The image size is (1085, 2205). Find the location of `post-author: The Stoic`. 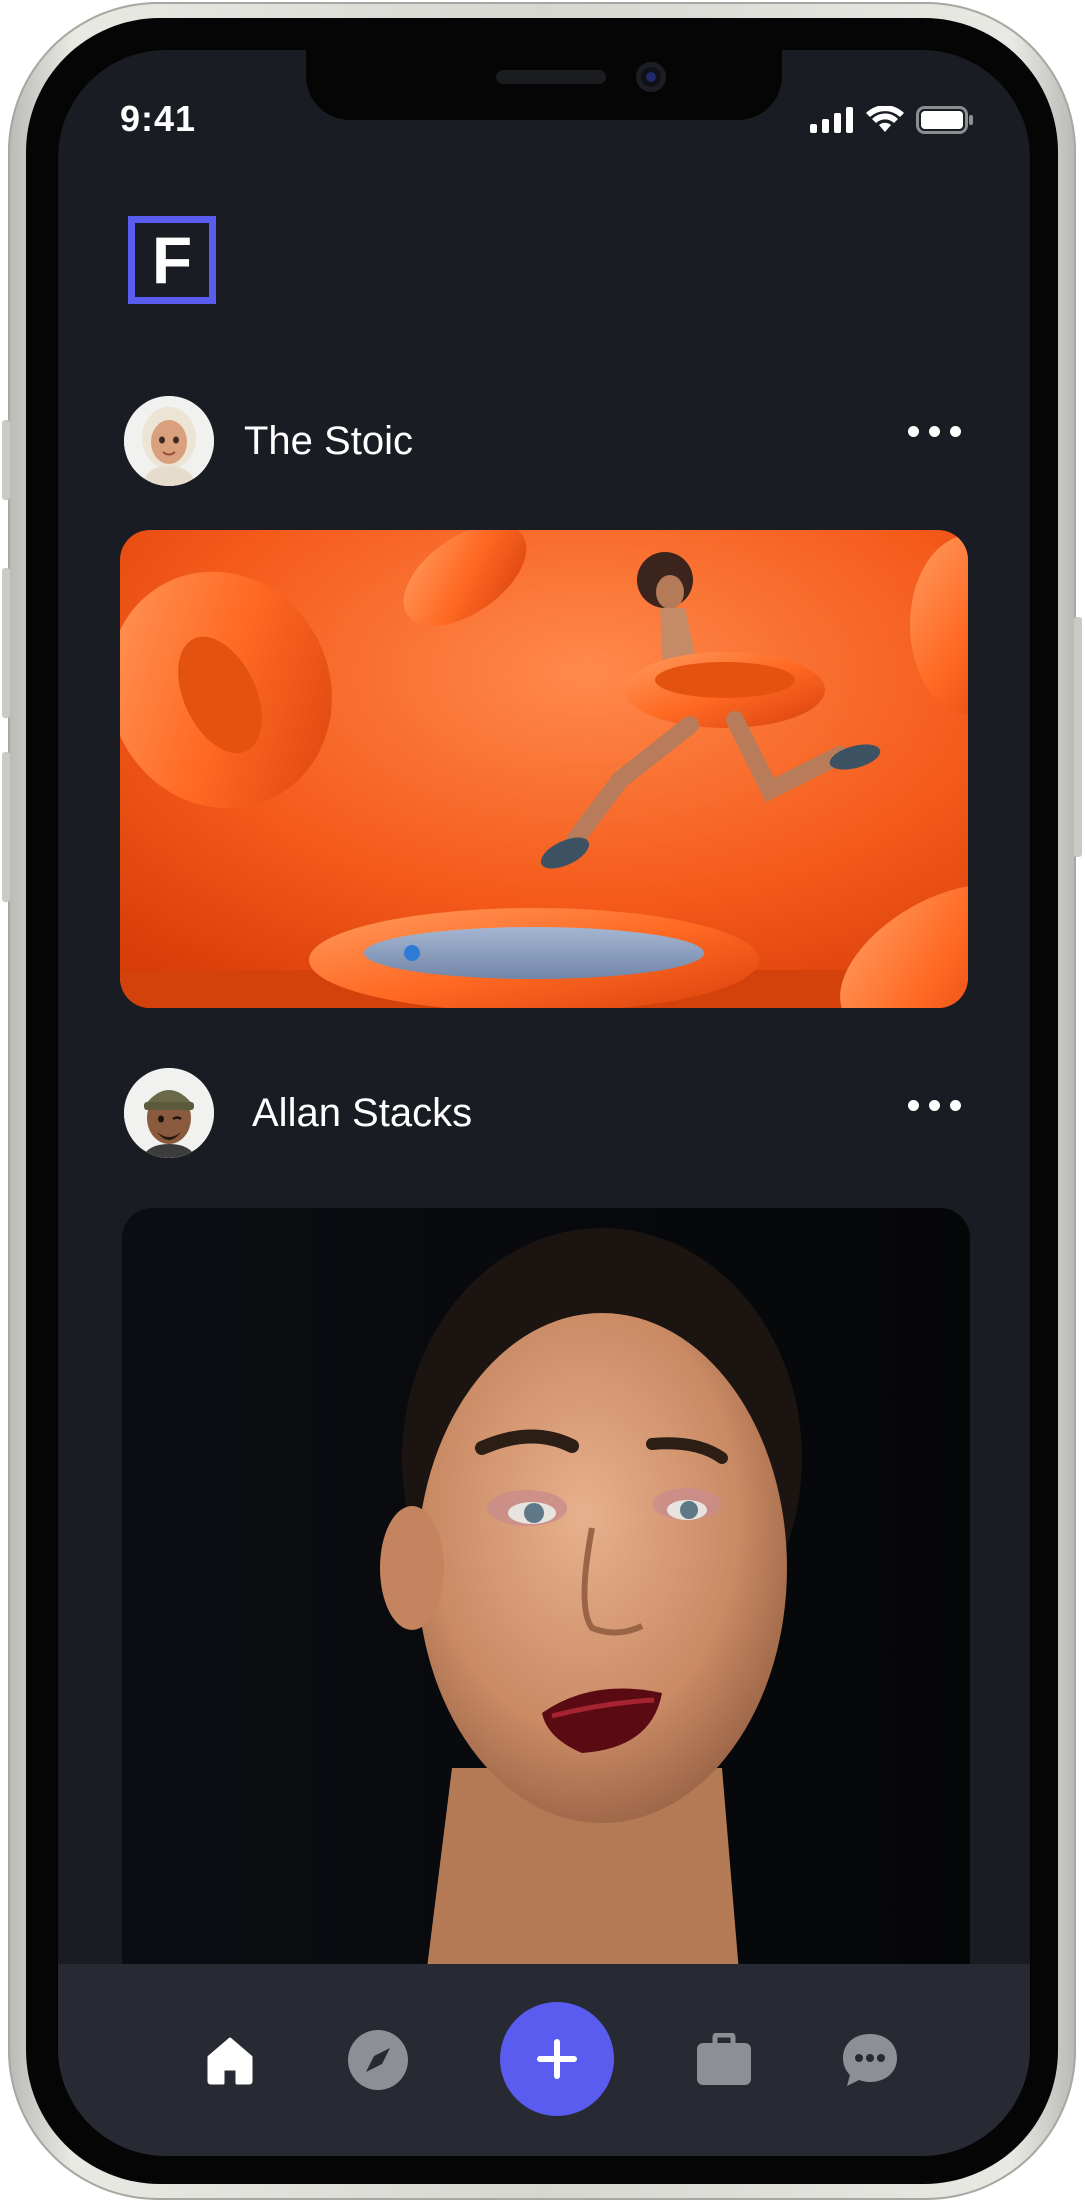

post-author: The Stoic is located at coordinates (328, 441).